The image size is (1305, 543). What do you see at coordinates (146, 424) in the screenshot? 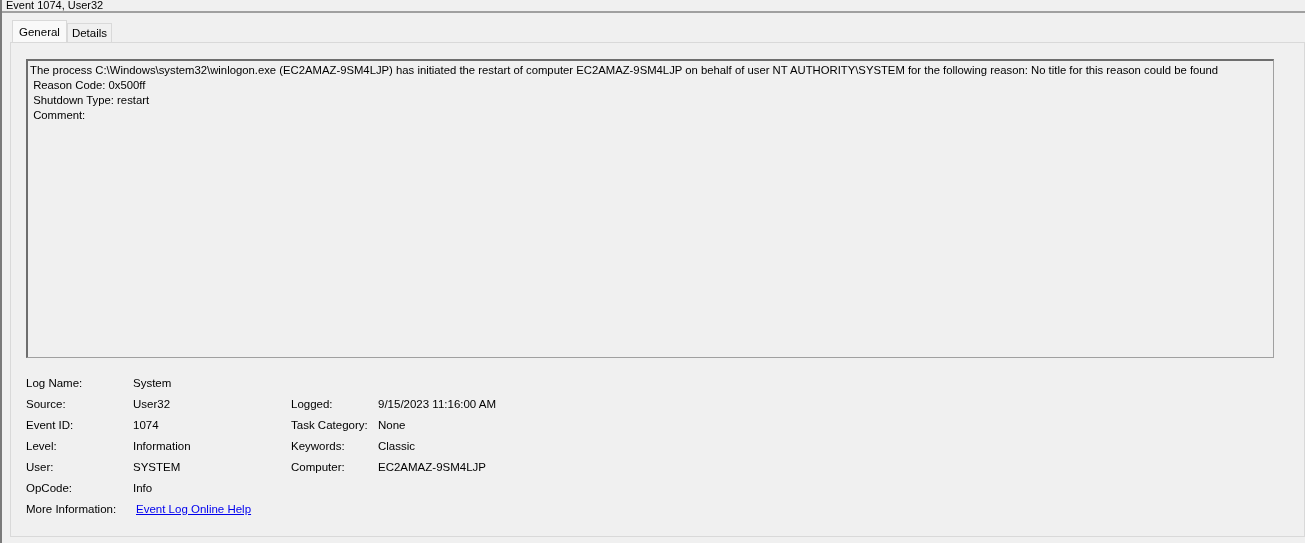
I see `field-value: 1074` at bounding box center [146, 424].